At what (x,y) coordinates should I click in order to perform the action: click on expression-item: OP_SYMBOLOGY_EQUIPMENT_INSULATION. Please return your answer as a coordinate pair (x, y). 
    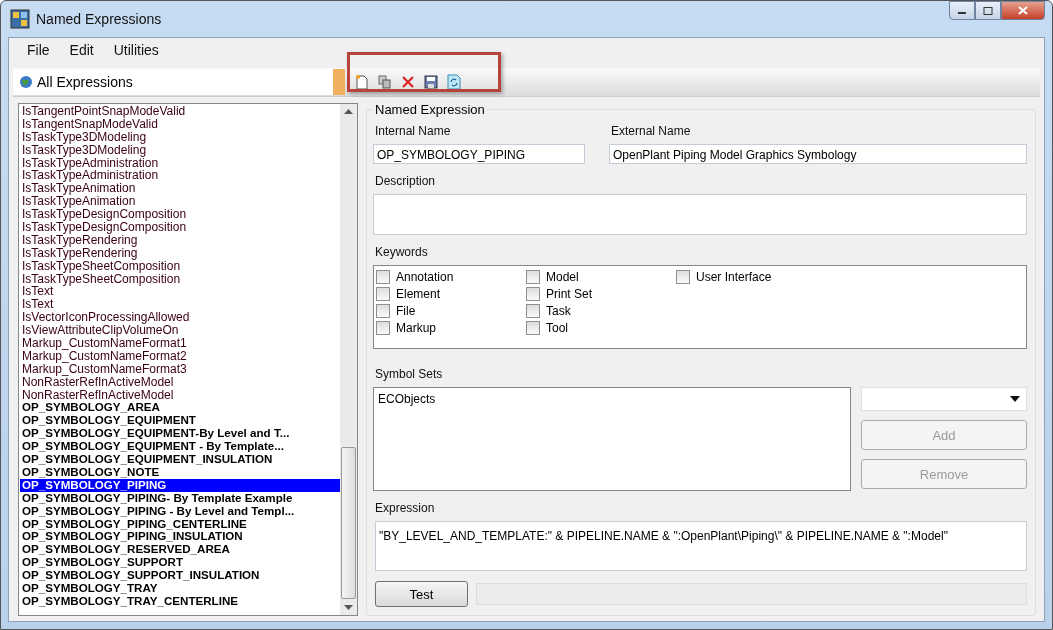
    Looking at the image, I should click on (180, 459).